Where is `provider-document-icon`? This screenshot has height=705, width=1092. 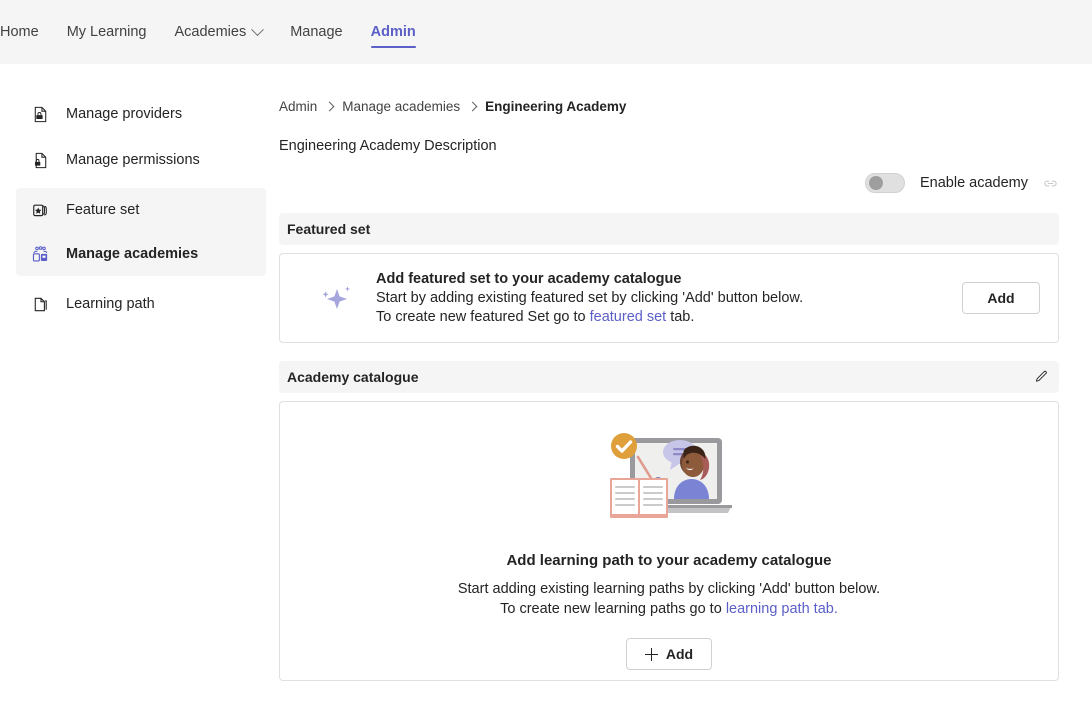
provider-document-icon is located at coordinates (40, 114).